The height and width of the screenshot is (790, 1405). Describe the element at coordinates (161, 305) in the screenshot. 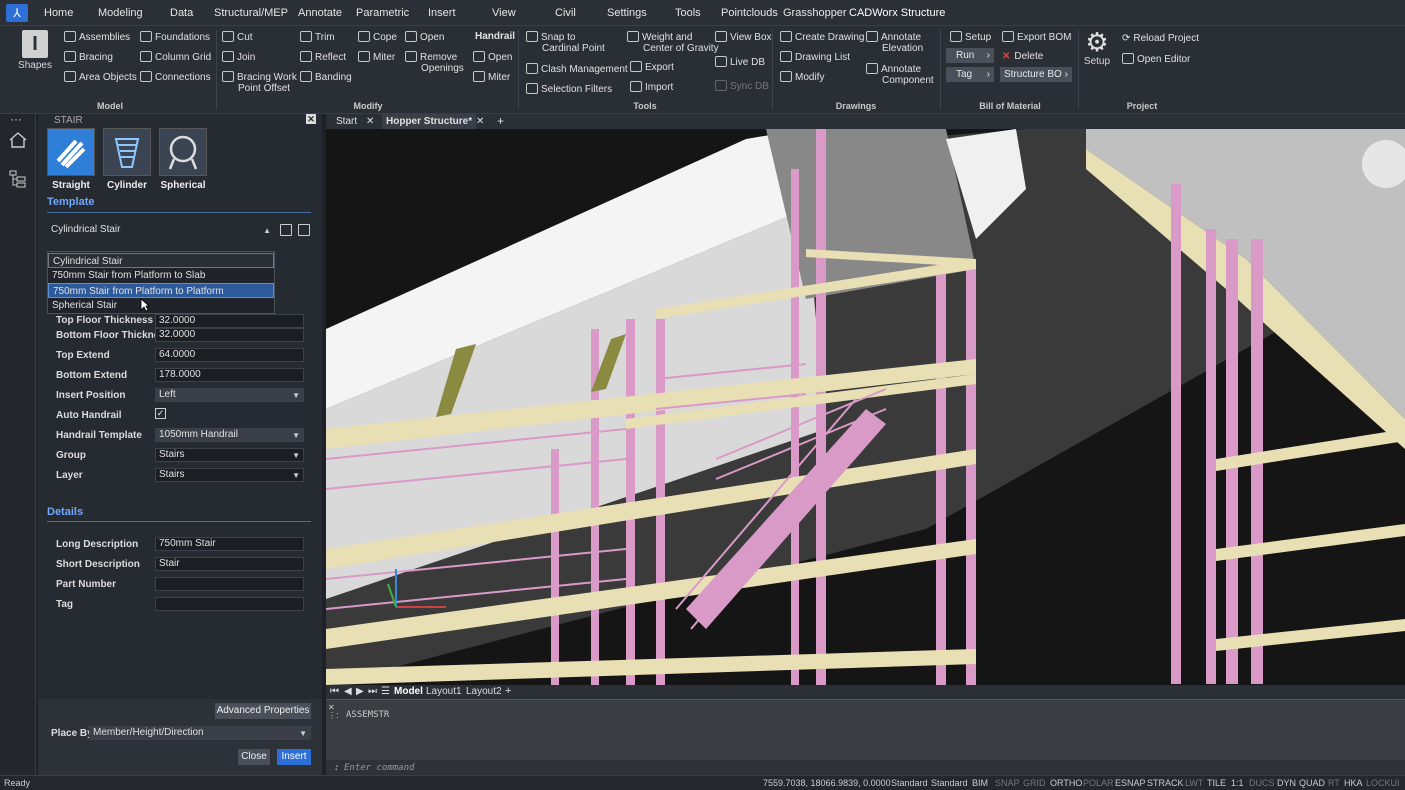

I see `dropdown-option: Spherical Stair` at that location.